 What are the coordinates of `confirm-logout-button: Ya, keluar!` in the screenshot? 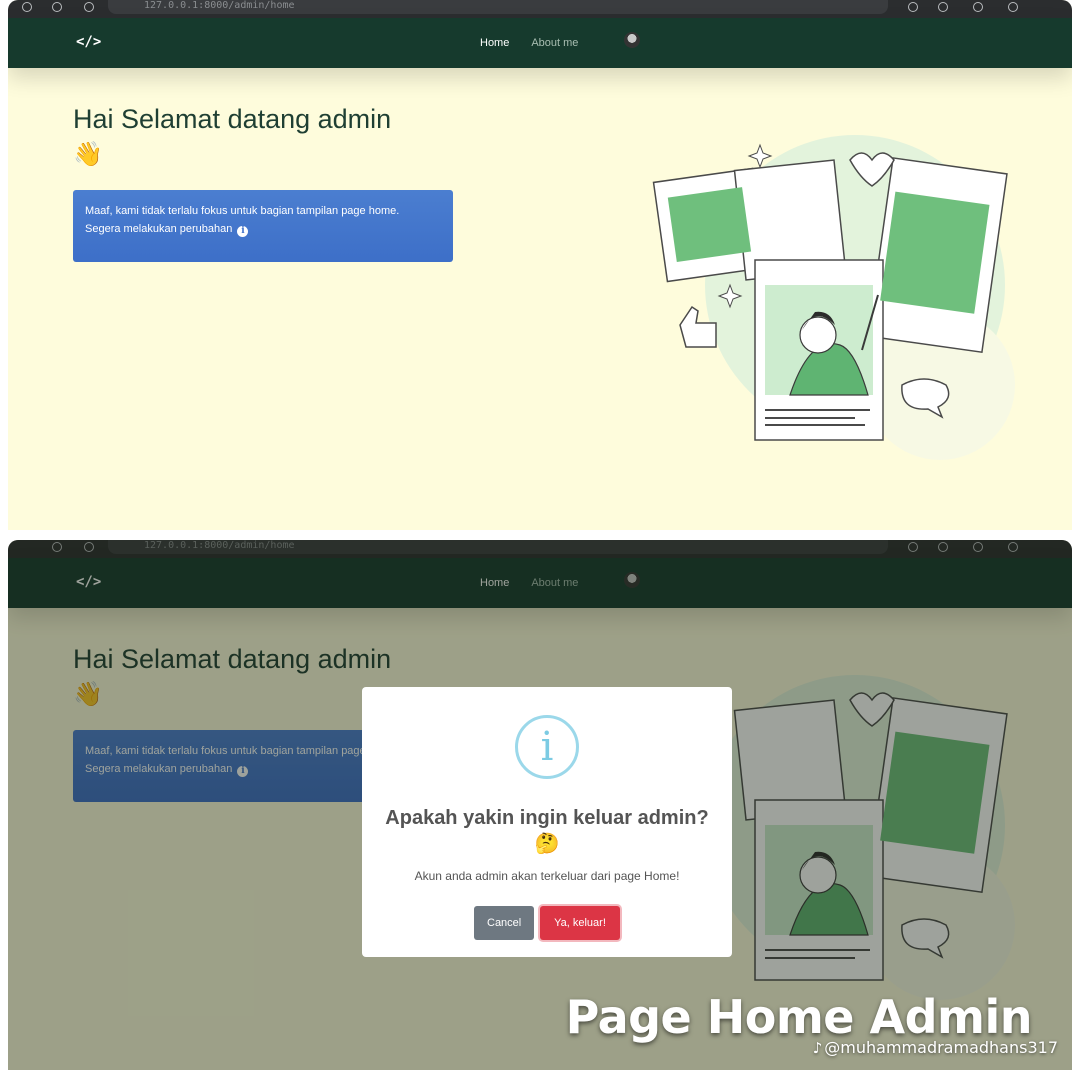 It's located at (580, 923).